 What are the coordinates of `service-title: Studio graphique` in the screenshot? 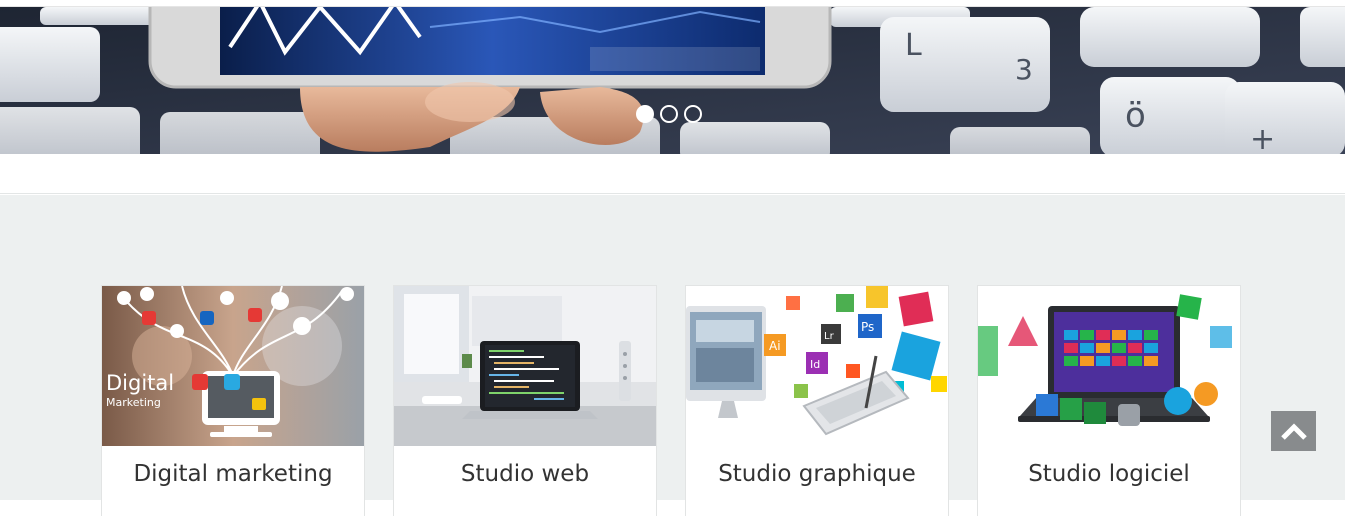 It's located at (817, 473).